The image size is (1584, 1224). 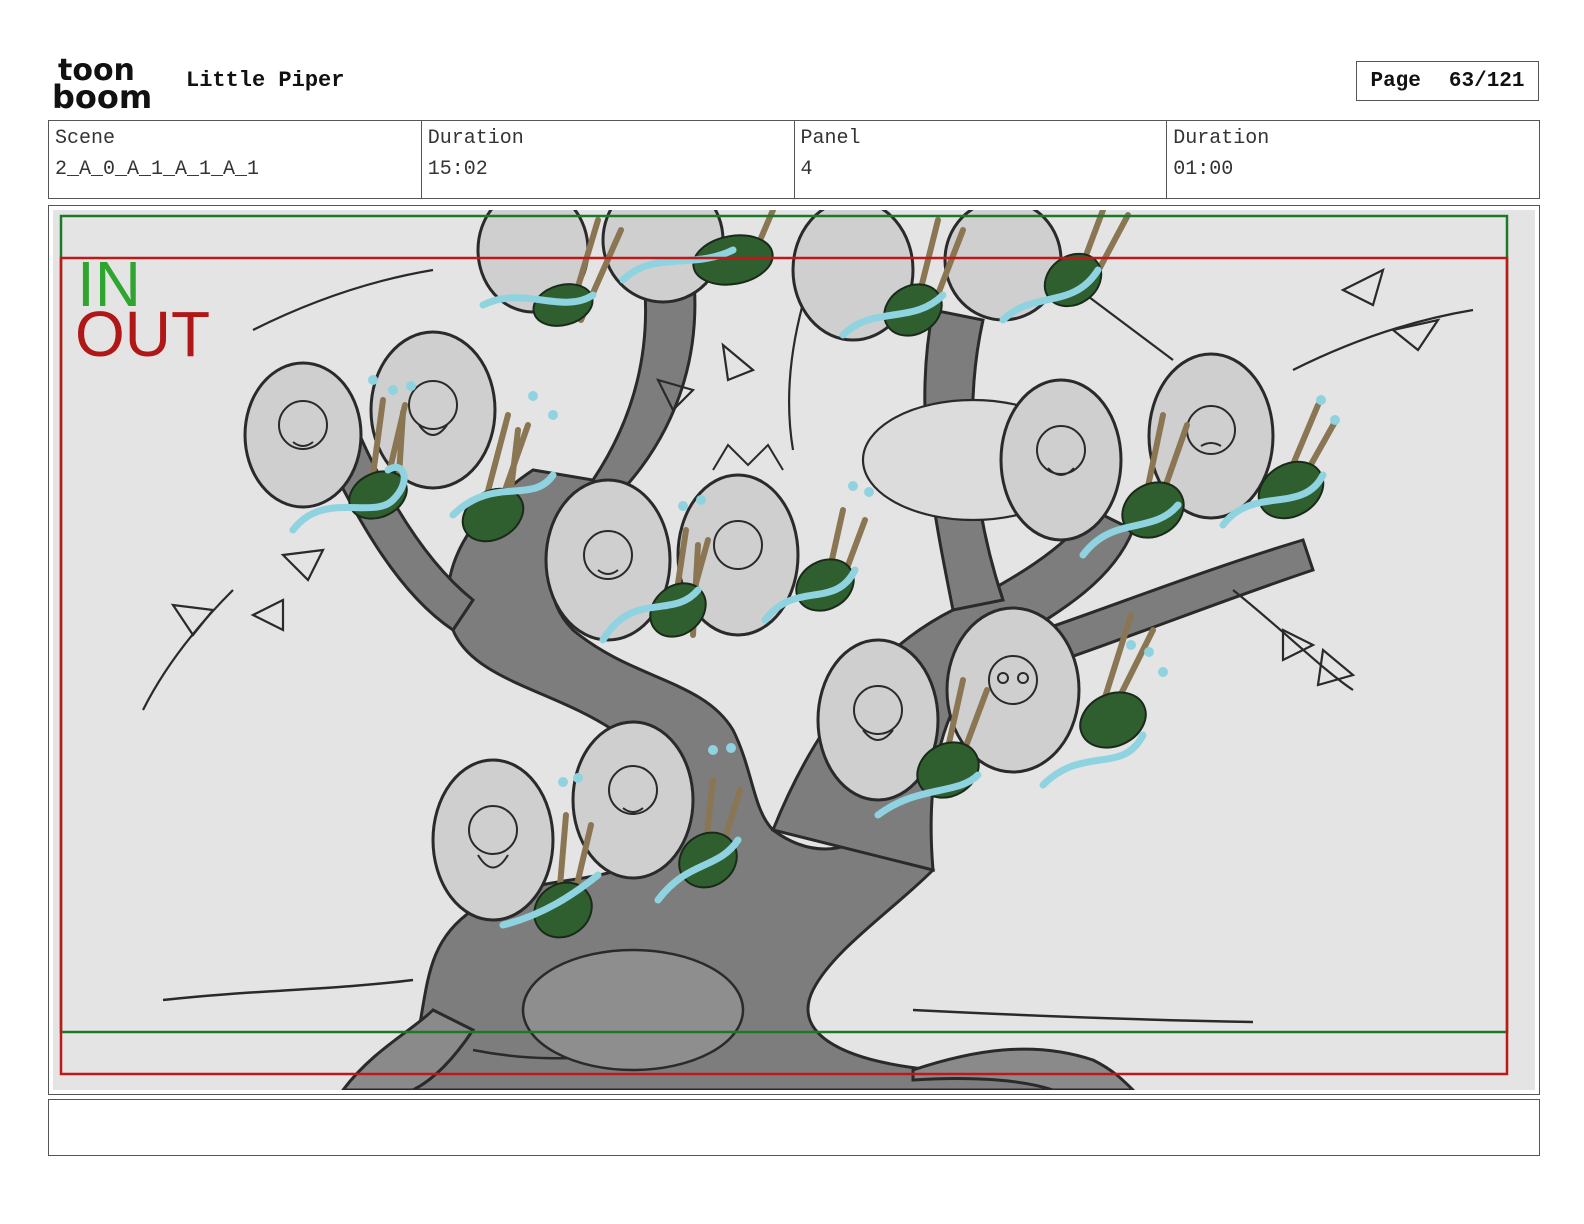 I want to click on panel-duration-label: Duration, so click(x=1221, y=138).